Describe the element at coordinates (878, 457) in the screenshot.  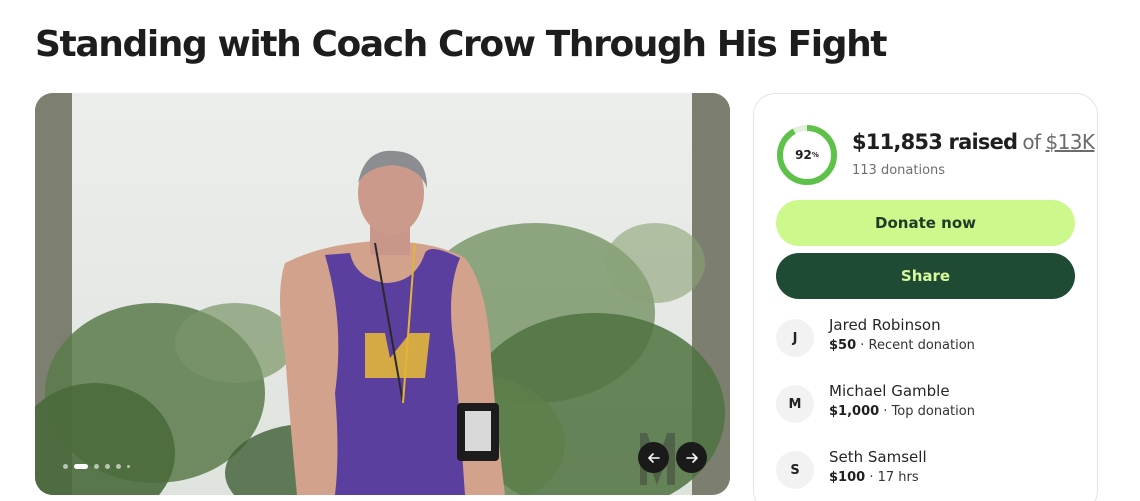
I see `donor-name: Seth Samsell` at that location.